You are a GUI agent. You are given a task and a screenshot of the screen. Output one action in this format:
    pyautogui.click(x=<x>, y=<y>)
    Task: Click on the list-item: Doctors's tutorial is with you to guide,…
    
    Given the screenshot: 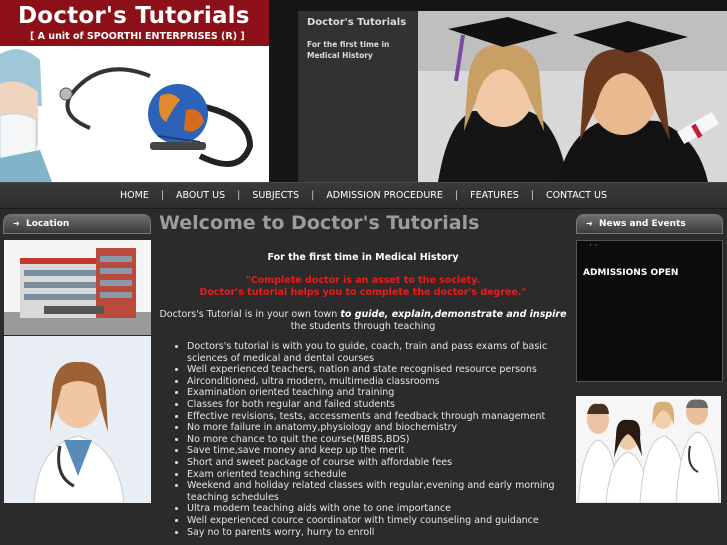 What is the action you would take?
    pyautogui.click(x=377, y=352)
    